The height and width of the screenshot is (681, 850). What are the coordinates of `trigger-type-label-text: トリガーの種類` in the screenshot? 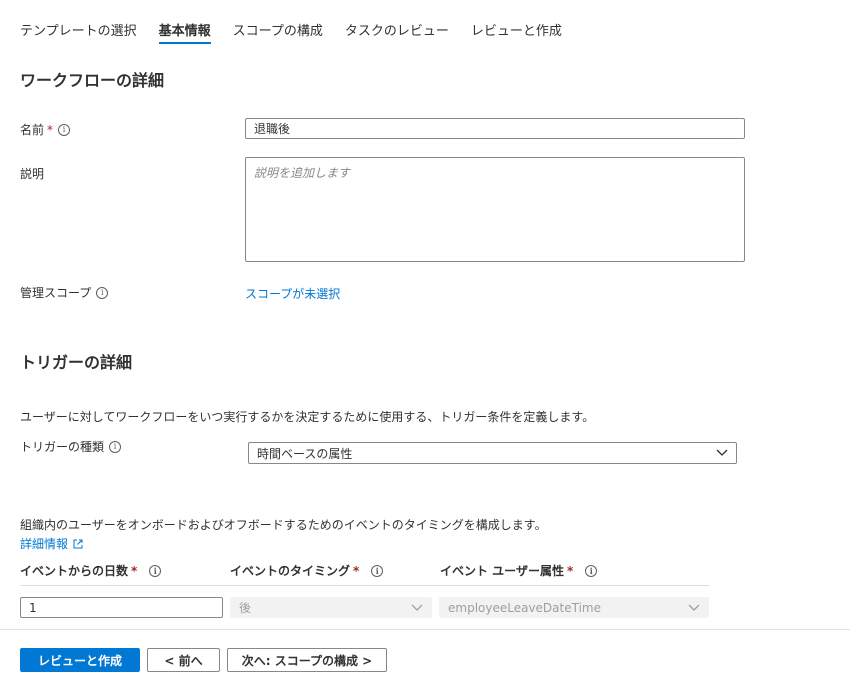 It's located at (62, 447).